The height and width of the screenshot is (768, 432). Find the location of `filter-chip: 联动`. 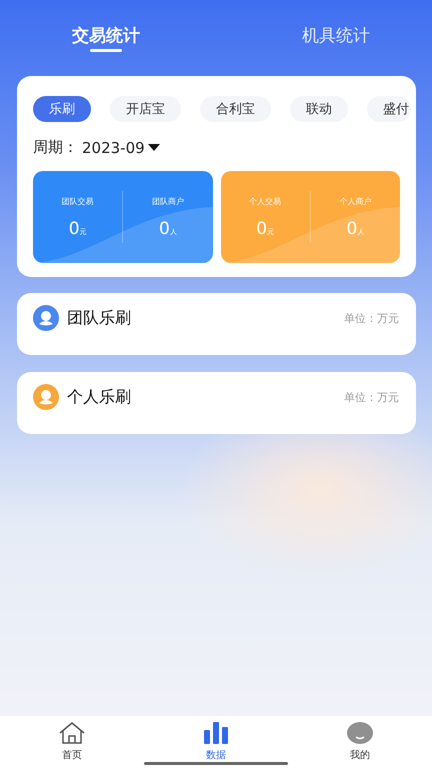

filter-chip: 联动 is located at coordinates (319, 109).